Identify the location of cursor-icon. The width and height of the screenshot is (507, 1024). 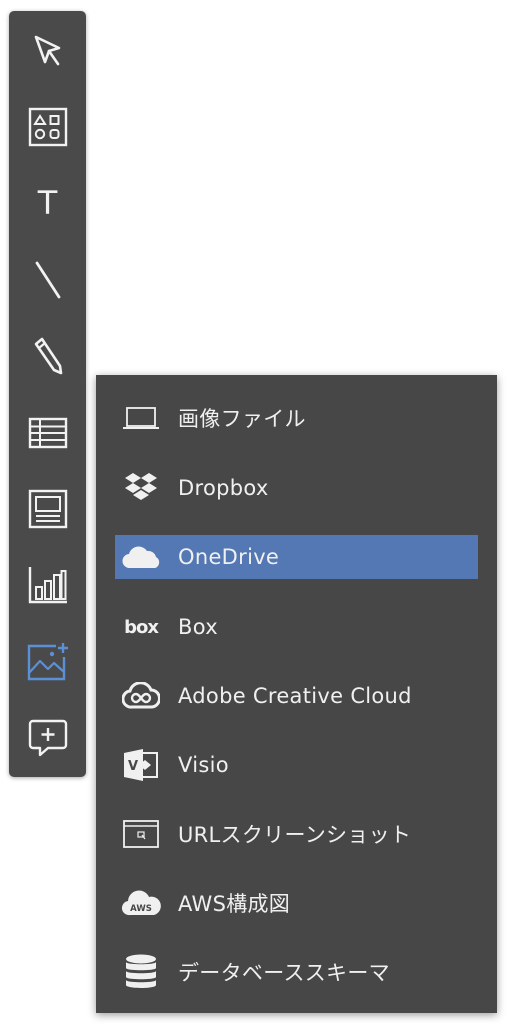
(48, 51).